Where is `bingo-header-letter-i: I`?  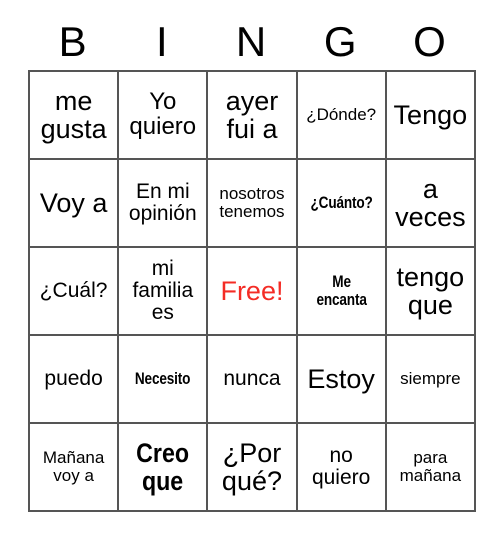 bingo-header-letter-i: I is located at coordinates (161, 41).